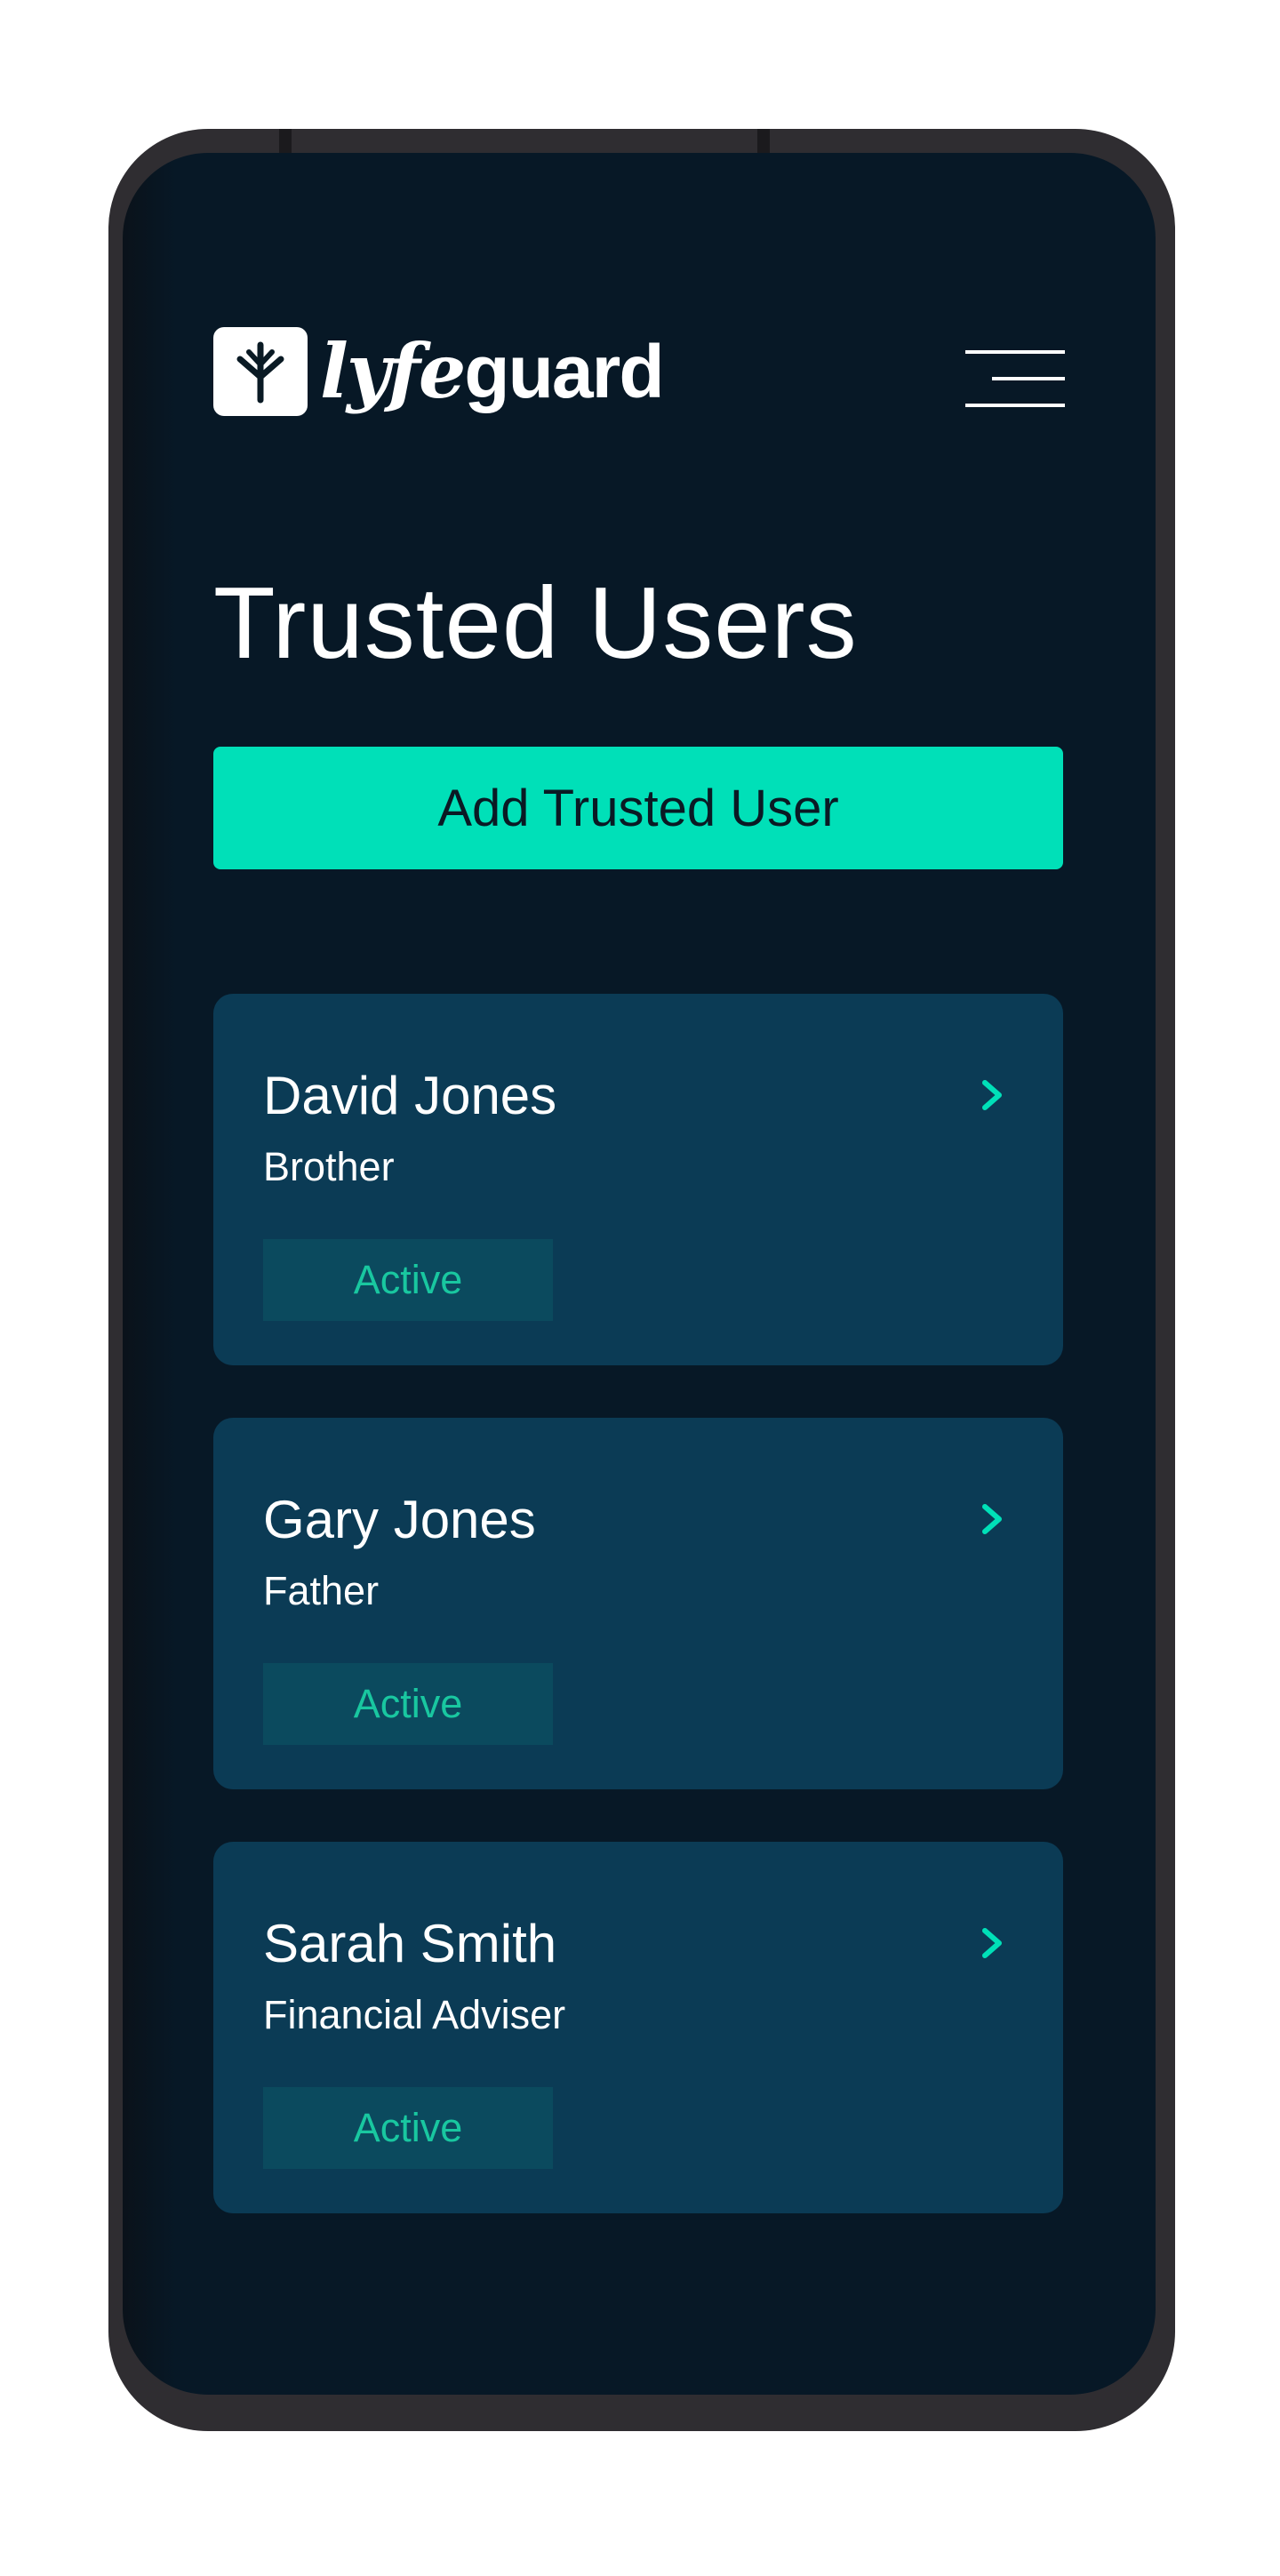 This screenshot has width=1280, height=2576. I want to click on brand-logo: lyfe guard, so click(439, 371).